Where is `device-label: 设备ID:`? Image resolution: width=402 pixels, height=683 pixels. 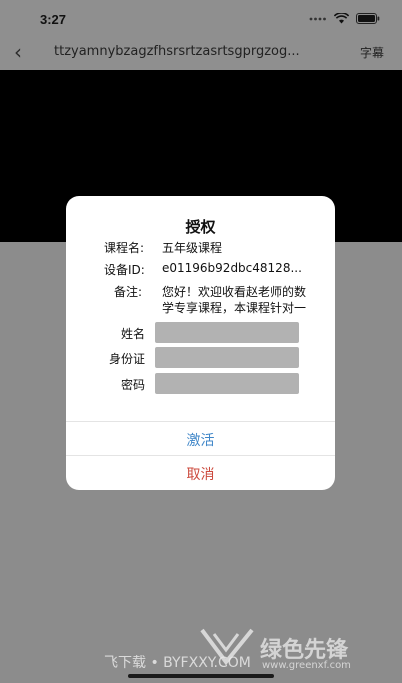
device-label: 设备ID: is located at coordinates (124, 270).